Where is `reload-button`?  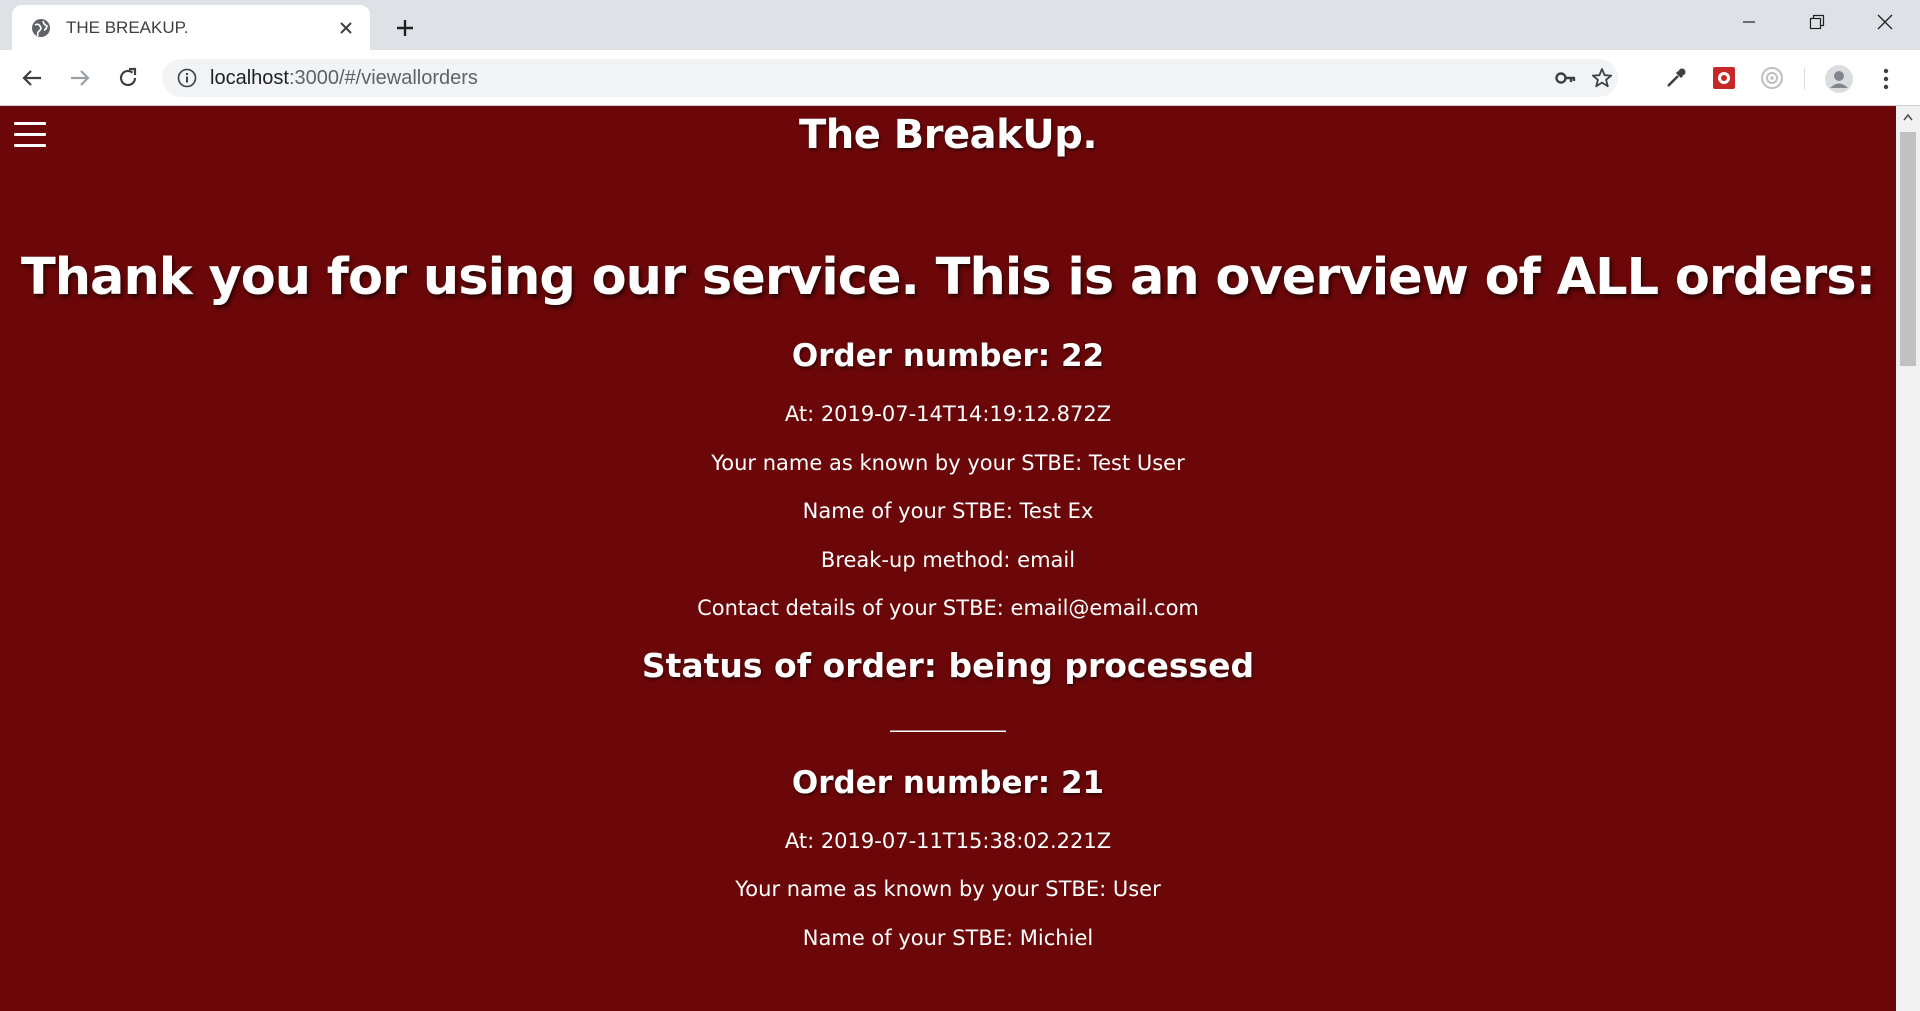 reload-button is located at coordinates (128, 78).